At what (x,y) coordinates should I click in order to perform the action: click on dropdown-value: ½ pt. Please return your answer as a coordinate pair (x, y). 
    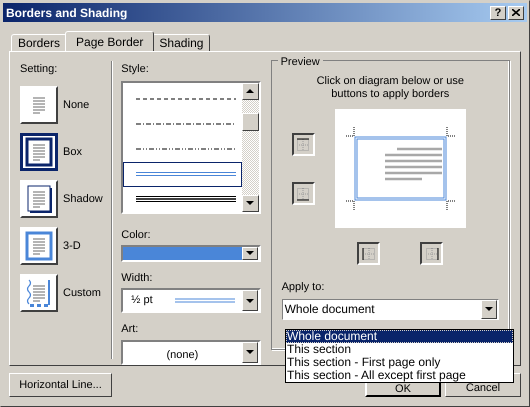
    Looking at the image, I should click on (142, 300).